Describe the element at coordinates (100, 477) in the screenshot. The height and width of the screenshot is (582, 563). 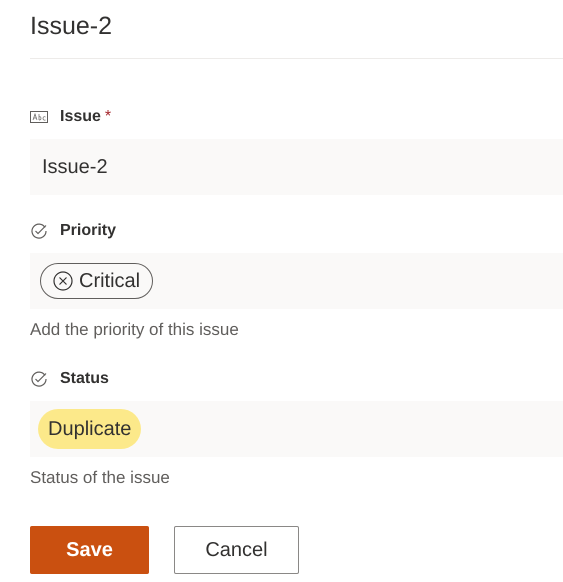
I see `field-description: Status of the issue` at that location.